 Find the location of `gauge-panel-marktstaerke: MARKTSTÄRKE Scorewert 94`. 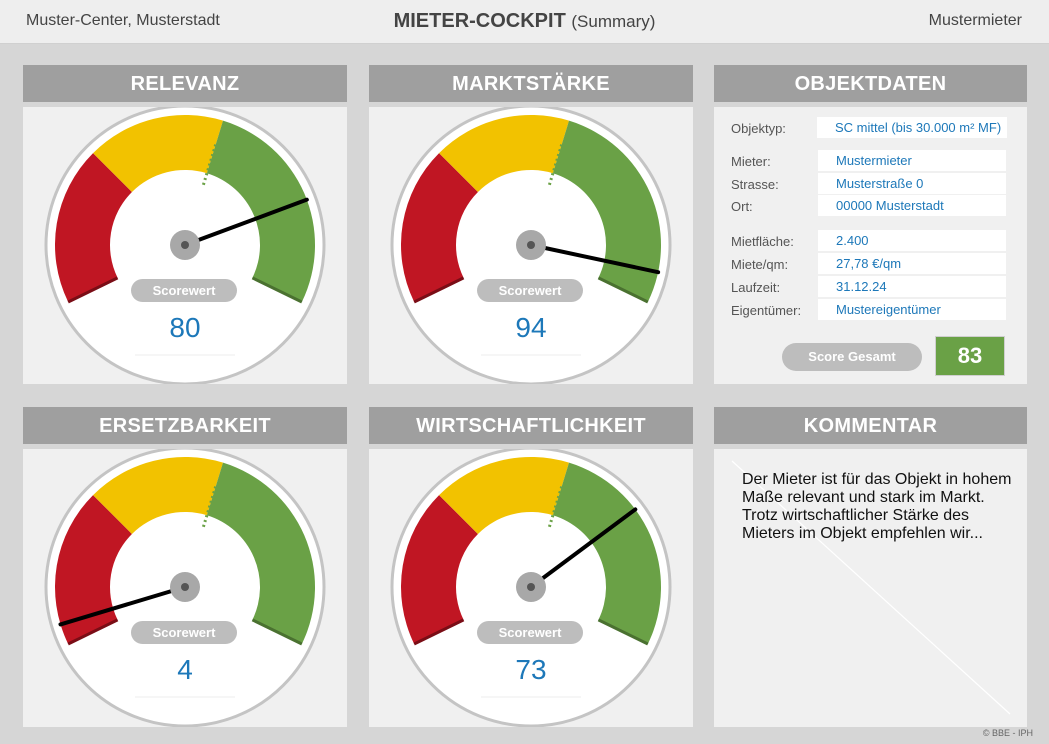

gauge-panel-marktstaerke: MARKTSTÄRKE Scorewert 94 is located at coordinates (531, 224).